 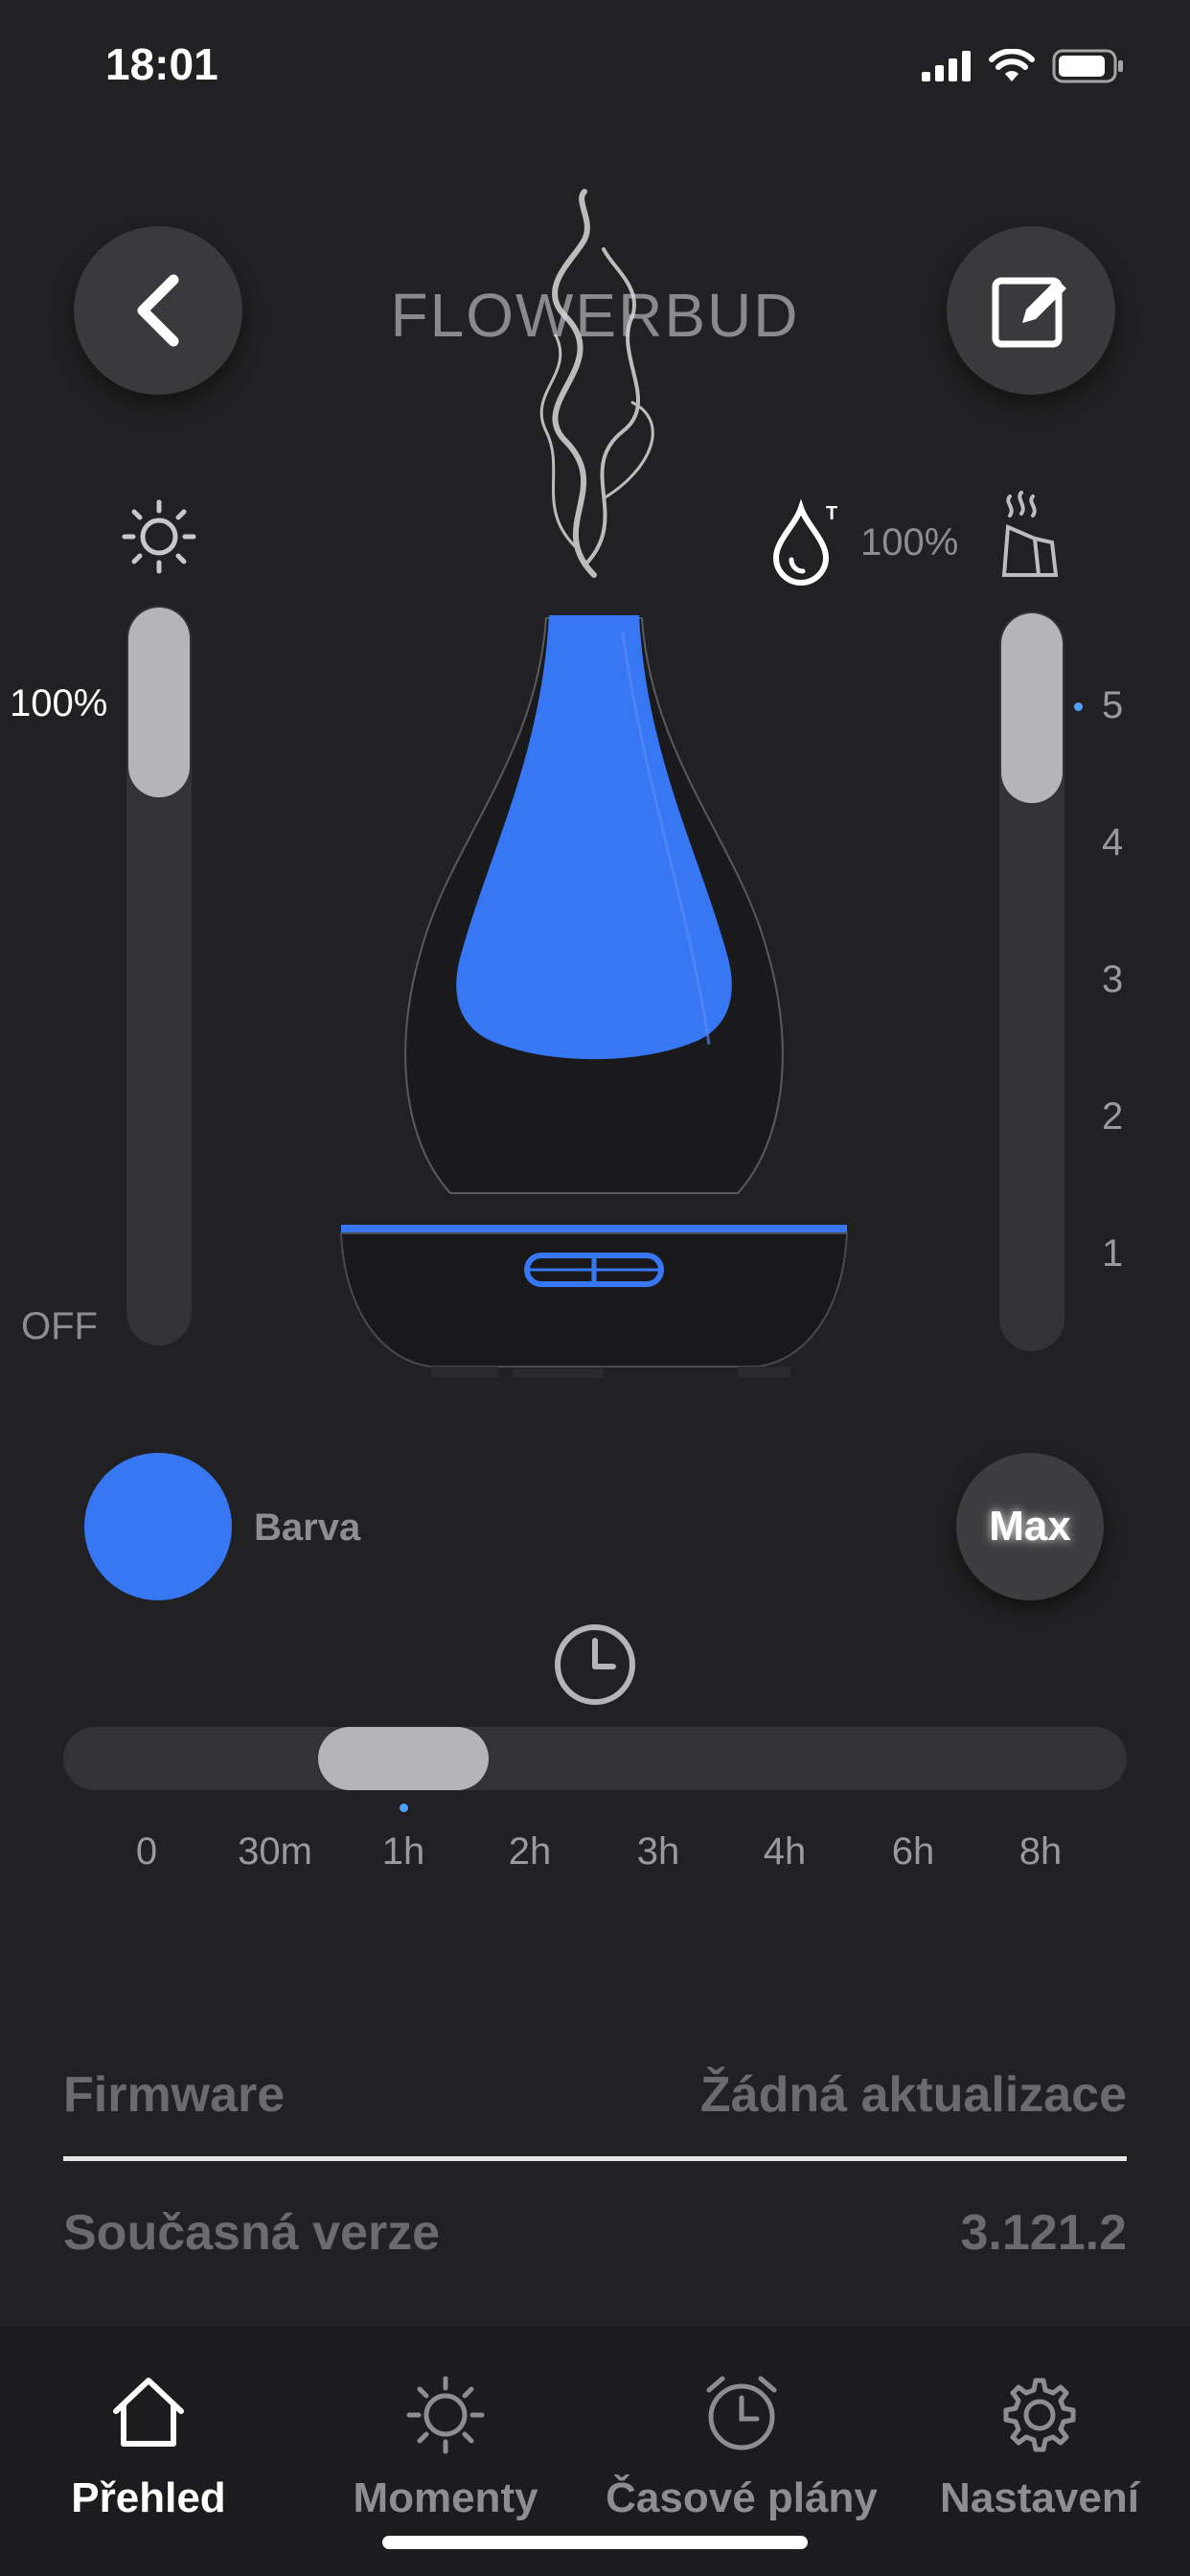 I want to click on brightness-icon, so click(x=159, y=536).